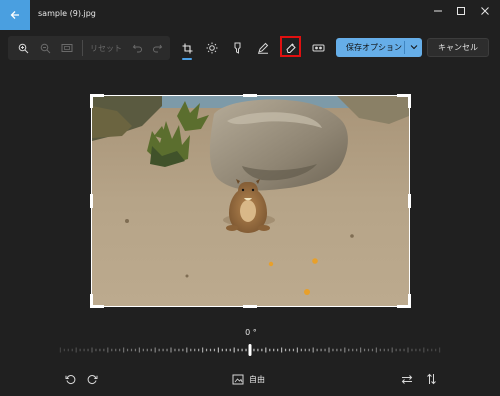 The height and width of the screenshot is (396, 500). Describe the element at coordinates (409, 201) in the screenshot. I see `crop-handle-right` at that location.